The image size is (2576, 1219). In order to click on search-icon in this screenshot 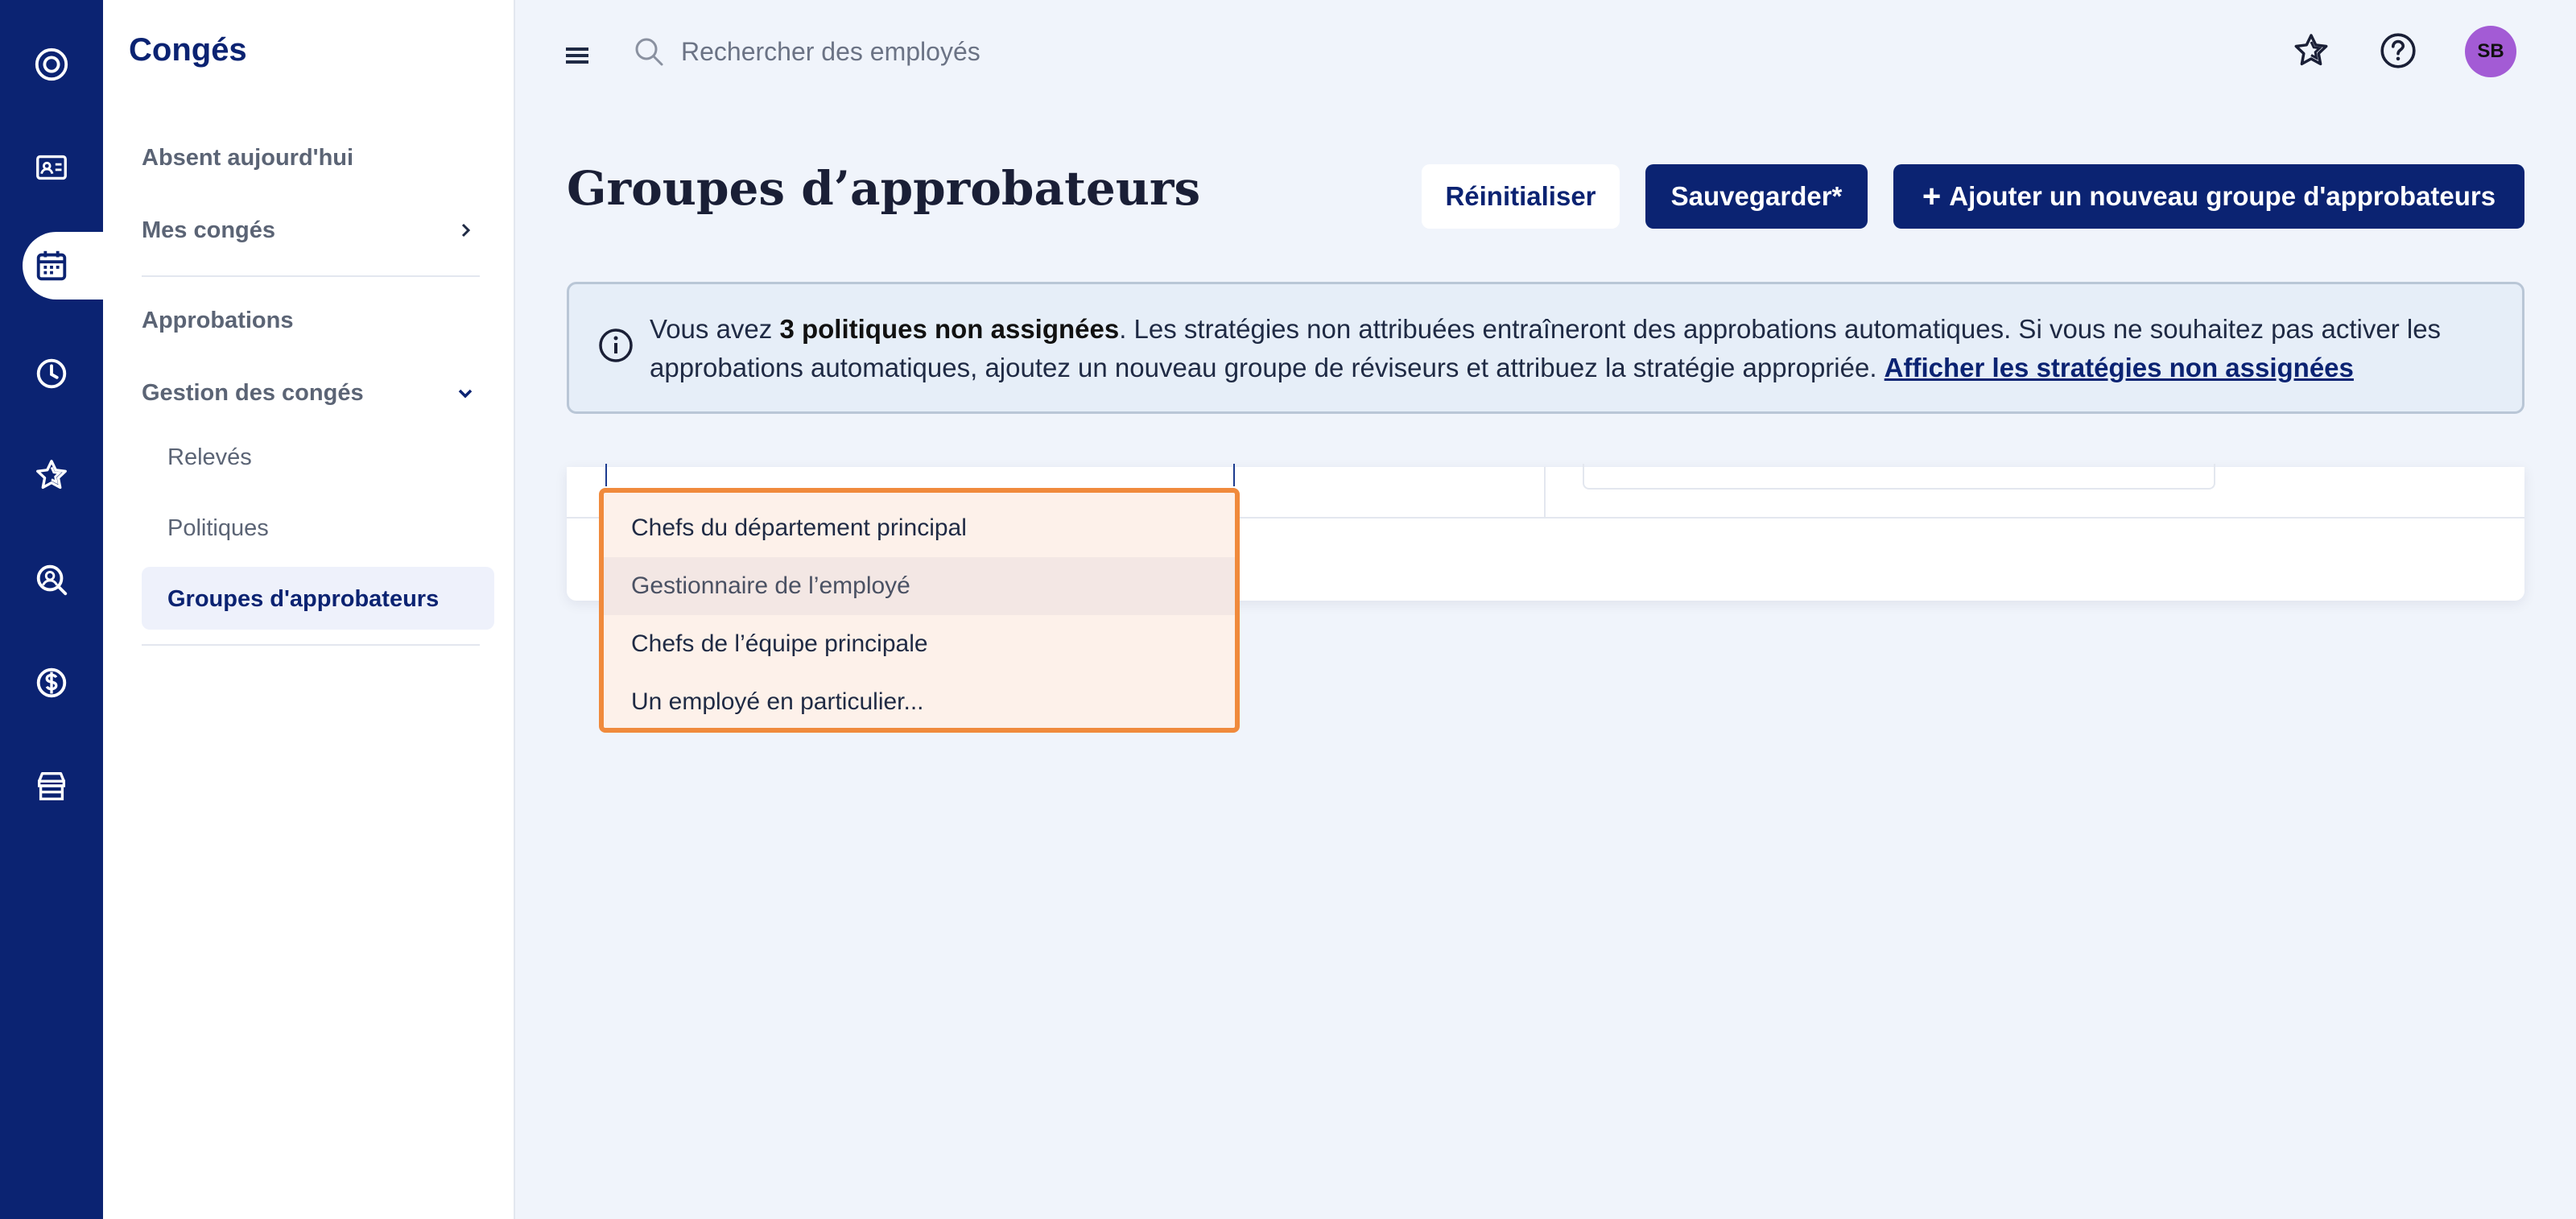, I will do `click(649, 52)`.